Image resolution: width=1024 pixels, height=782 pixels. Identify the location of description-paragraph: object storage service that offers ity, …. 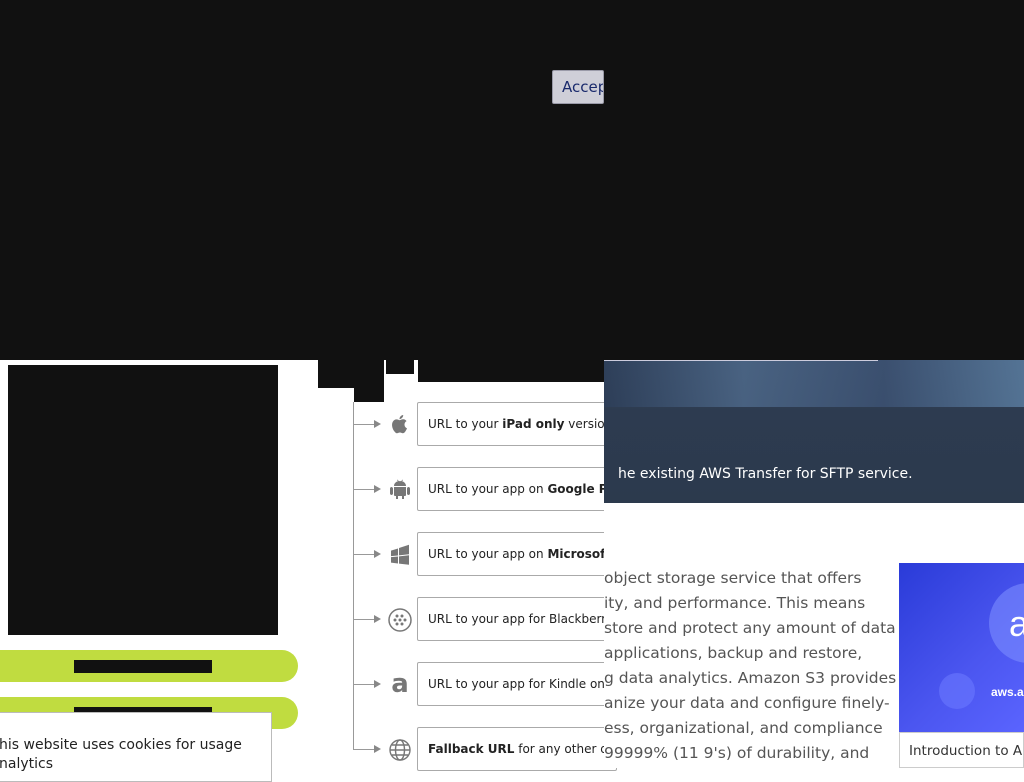
(750, 666).